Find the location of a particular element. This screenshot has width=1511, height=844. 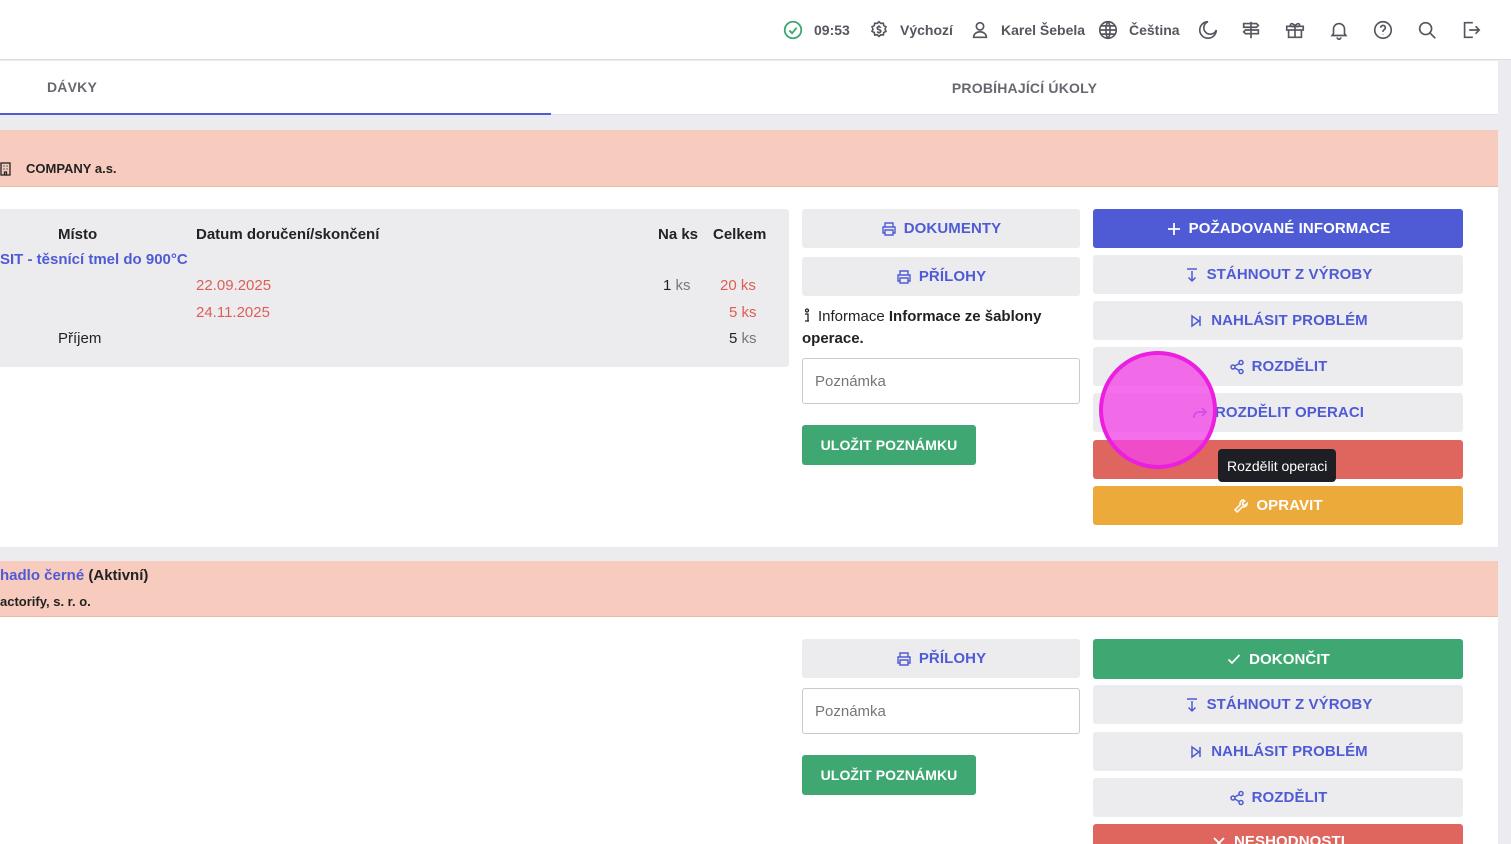

clock-time: 09:53 is located at coordinates (832, 30).